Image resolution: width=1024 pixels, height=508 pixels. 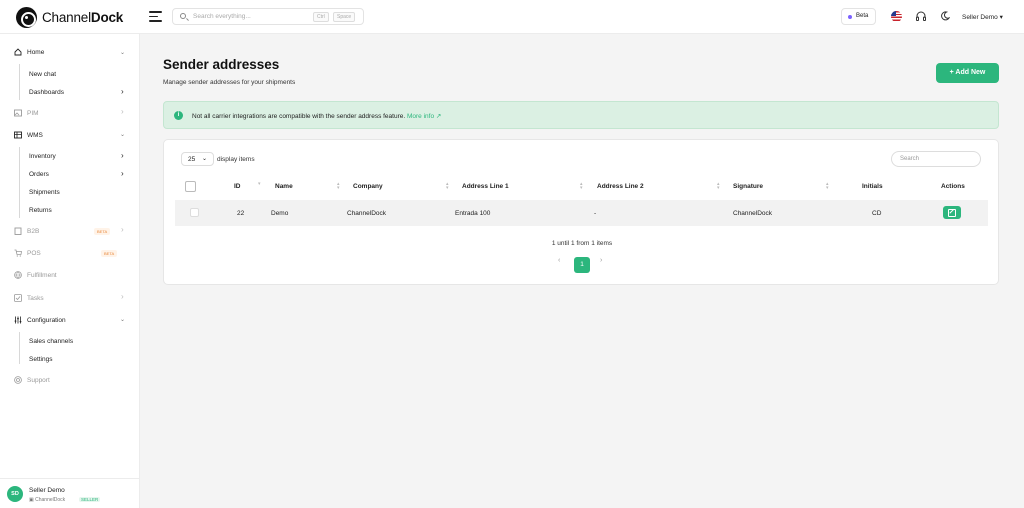 I want to click on building-icon: ▣, so click(x=31, y=500).